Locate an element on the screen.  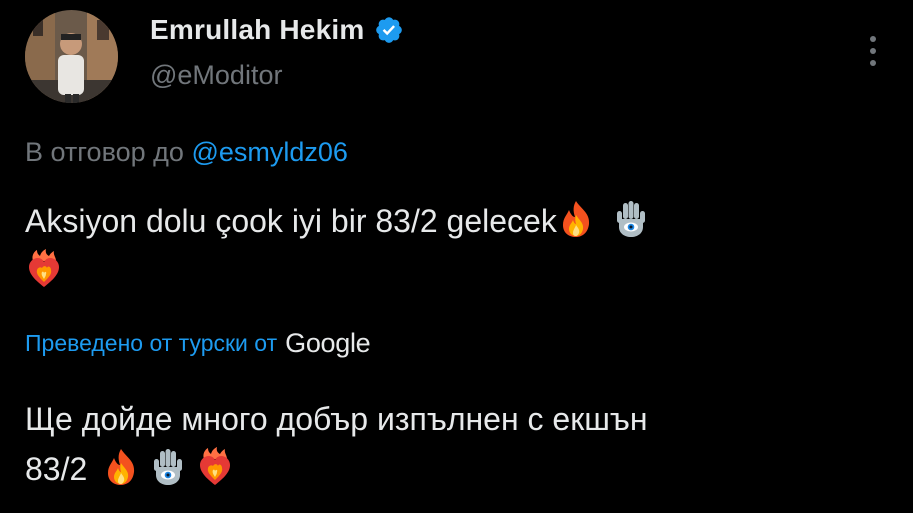
tweet-body: Aksiyon dolu çook iyi bir 83/2 gelecek is located at coordinates (291, 221).